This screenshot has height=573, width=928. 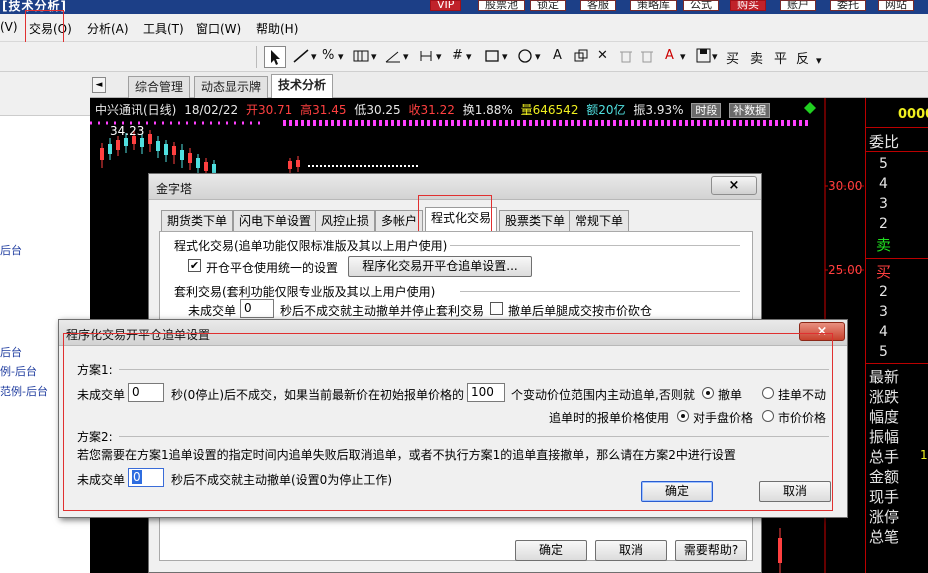 What do you see at coordinates (24, 391) in the screenshot?
I see `sidebar-item: 范例-后台` at bounding box center [24, 391].